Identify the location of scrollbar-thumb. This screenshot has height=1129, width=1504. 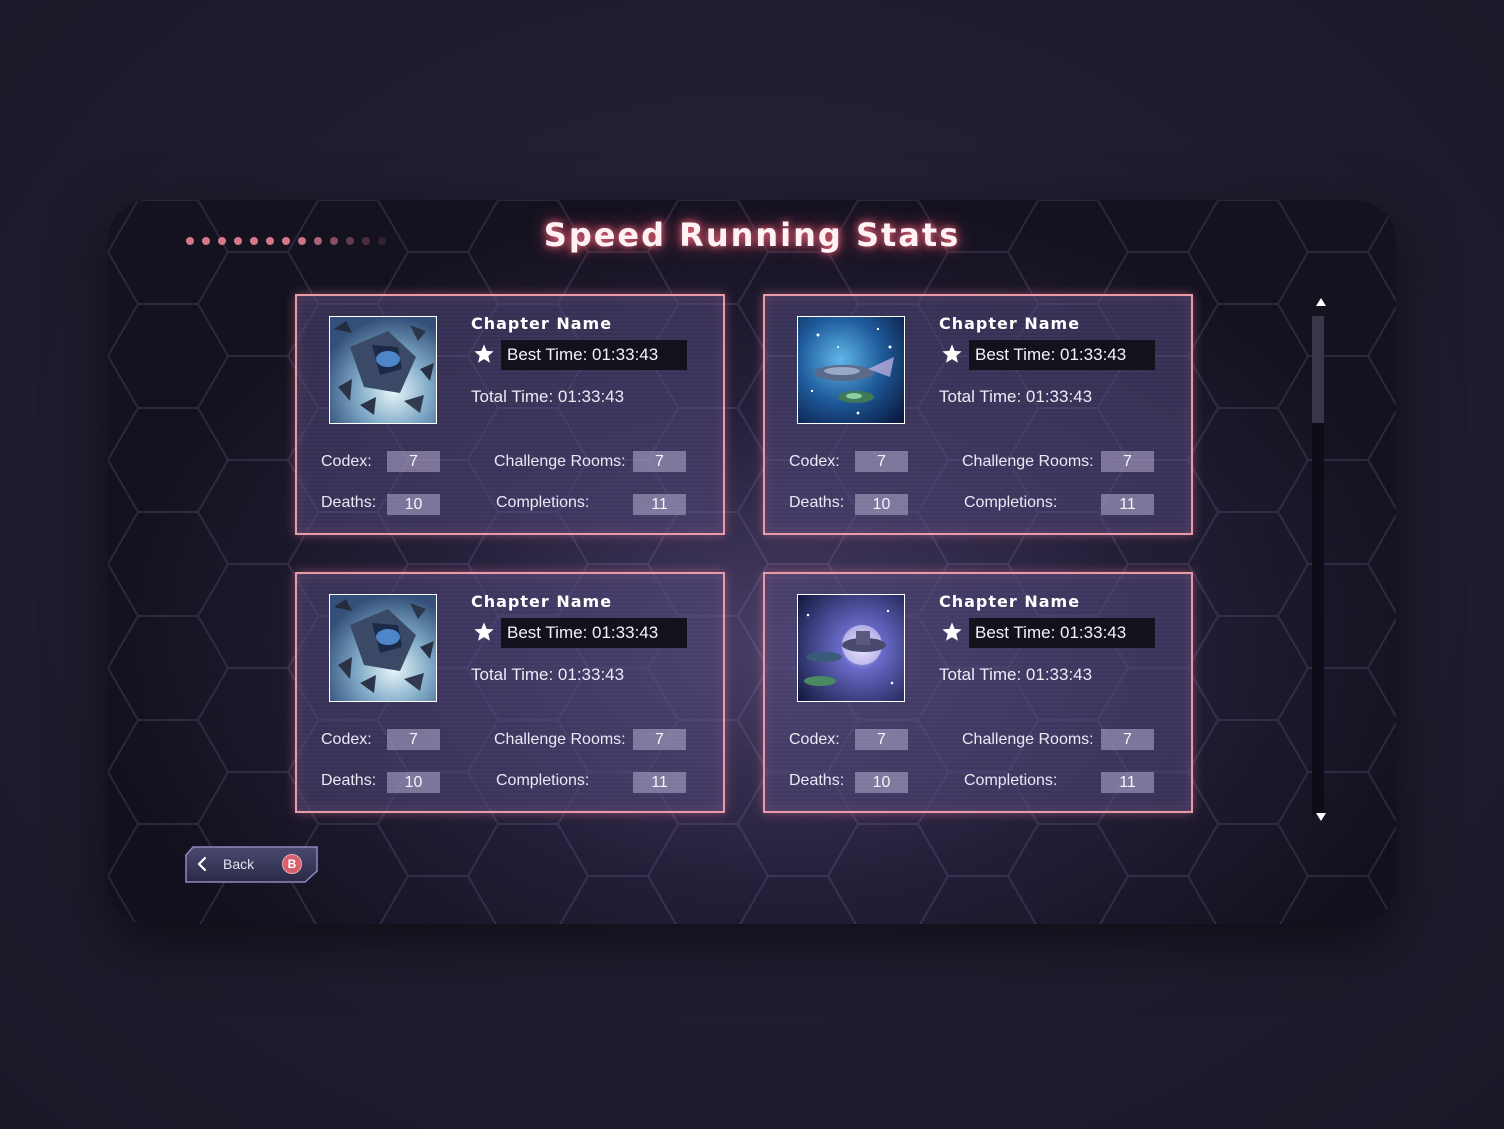
(1318, 369).